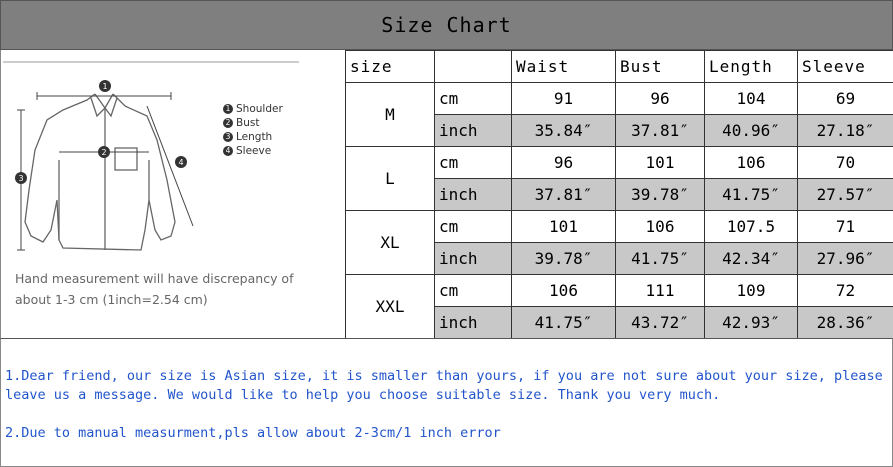  What do you see at coordinates (20, 178) in the screenshot?
I see `marker-3-label: 3` at bounding box center [20, 178].